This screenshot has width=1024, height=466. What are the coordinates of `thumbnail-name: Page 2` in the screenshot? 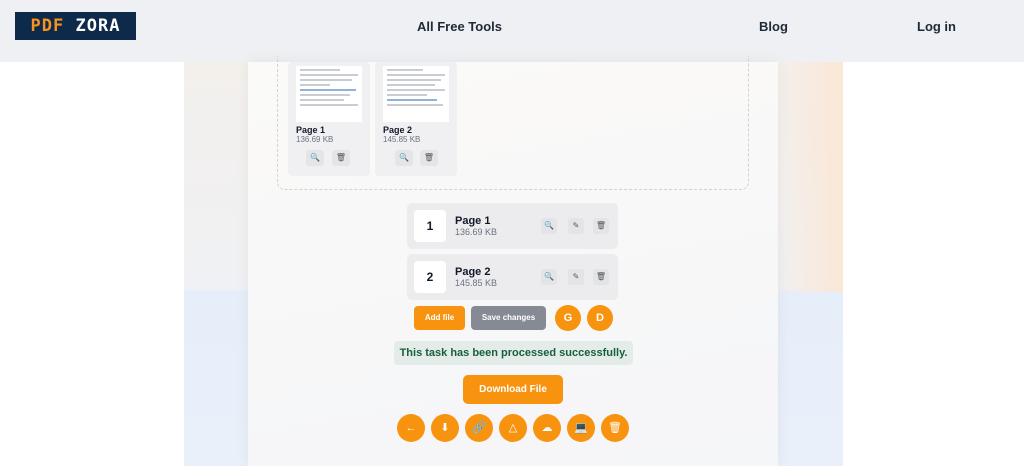 It's located at (398, 130).